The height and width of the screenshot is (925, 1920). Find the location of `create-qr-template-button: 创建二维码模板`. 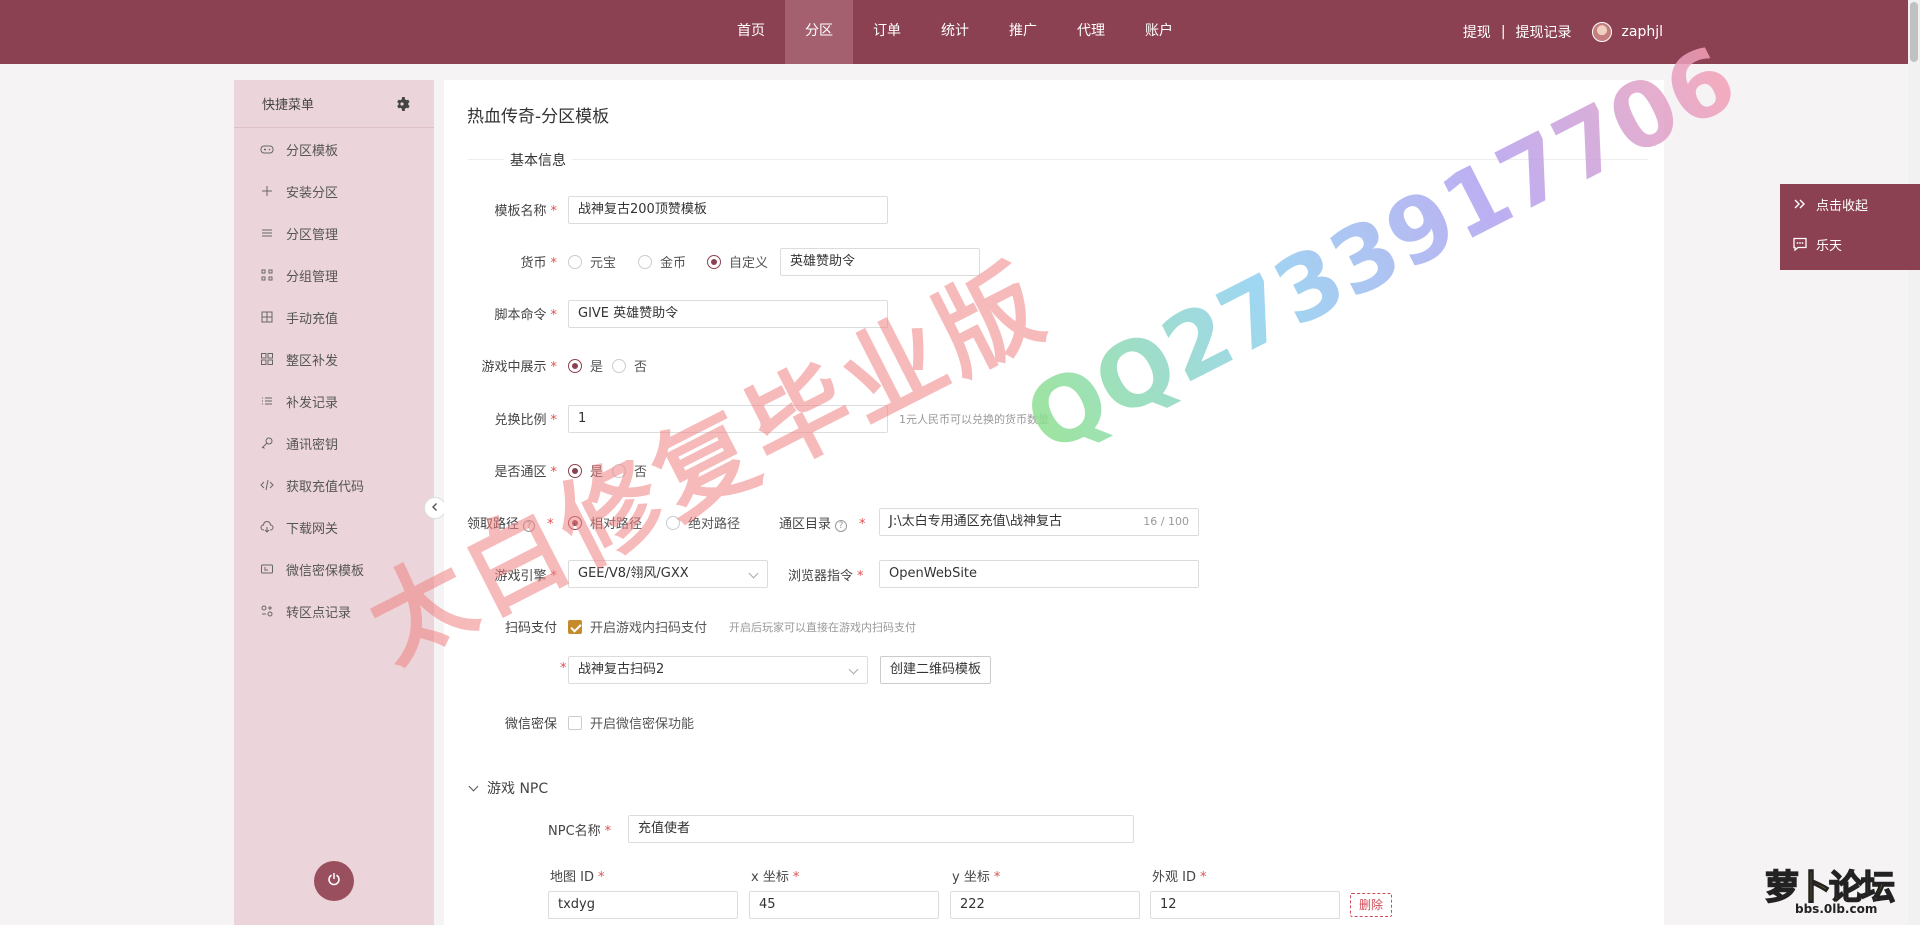

create-qr-template-button: 创建二维码模板 is located at coordinates (936, 670).